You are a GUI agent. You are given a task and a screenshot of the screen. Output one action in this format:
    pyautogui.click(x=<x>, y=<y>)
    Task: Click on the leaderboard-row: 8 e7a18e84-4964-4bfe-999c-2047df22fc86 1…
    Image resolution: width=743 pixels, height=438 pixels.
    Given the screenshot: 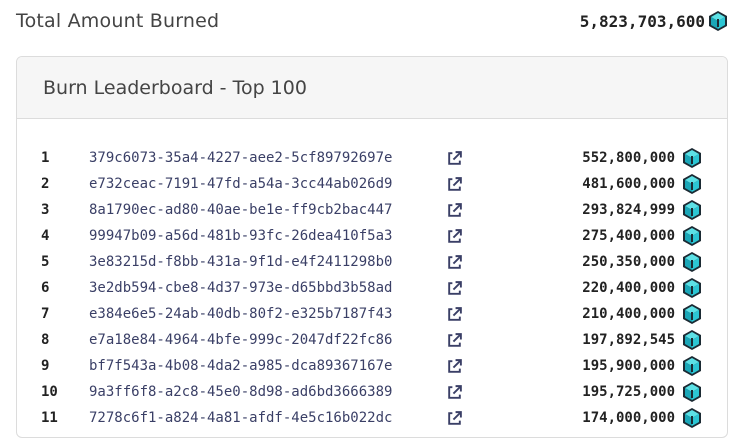 What is the action you would take?
    pyautogui.click(x=372, y=340)
    